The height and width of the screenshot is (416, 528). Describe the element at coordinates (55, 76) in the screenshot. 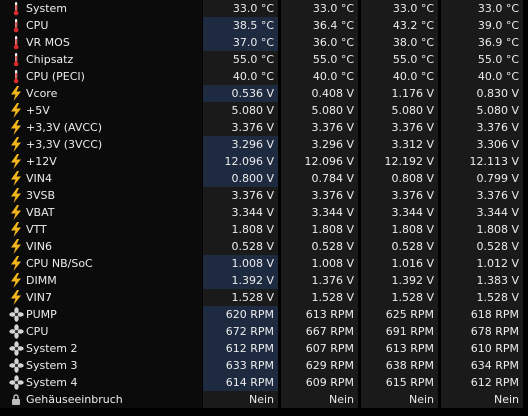

I see `sensor-label: CPU (PECI)` at that location.